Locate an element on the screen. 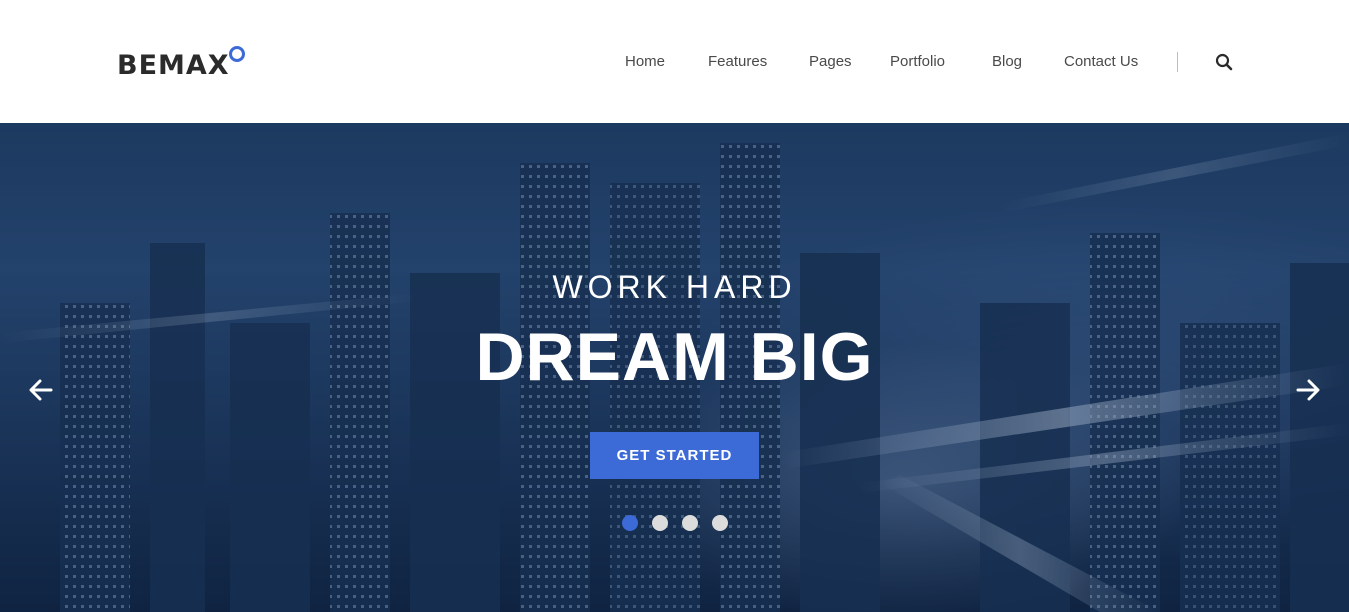  search-button is located at coordinates (1224, 62).